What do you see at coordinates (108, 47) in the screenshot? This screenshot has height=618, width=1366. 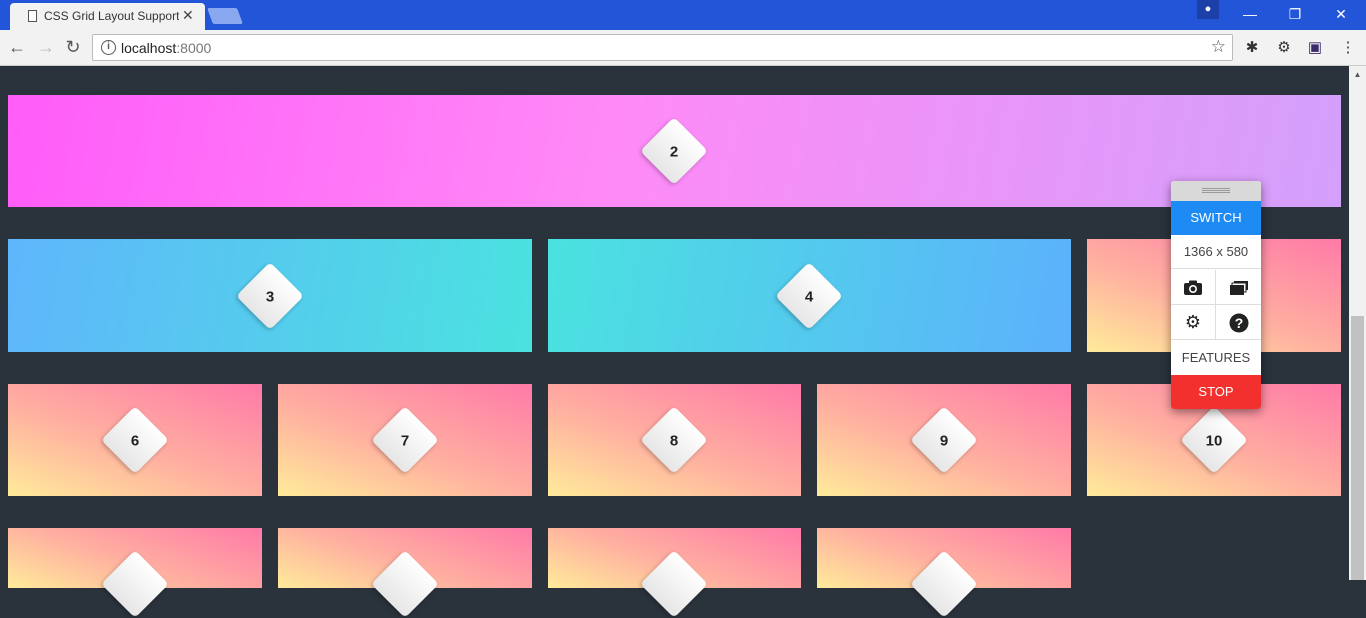 I see `info-icon: i` at bounding box center [108, 47].